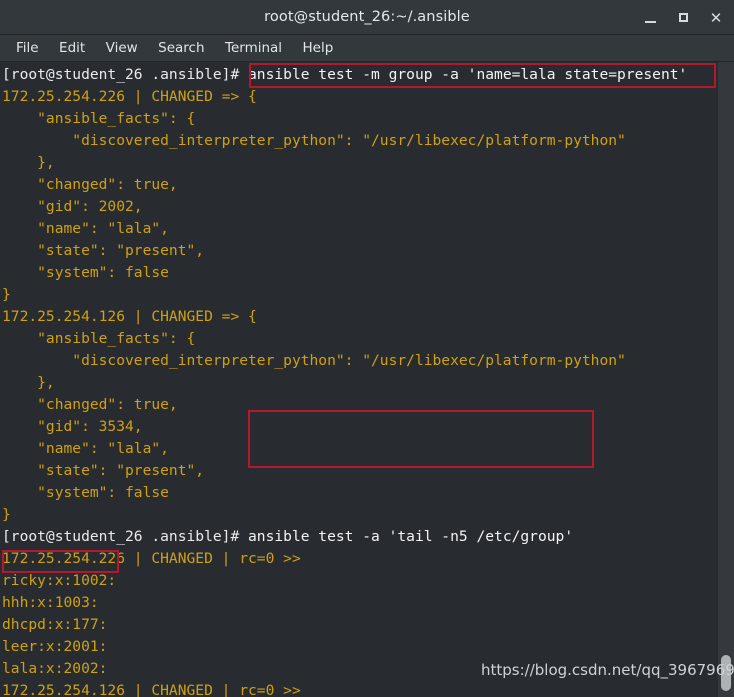  I want to click on close-icon: ✕, so click(716, 18).